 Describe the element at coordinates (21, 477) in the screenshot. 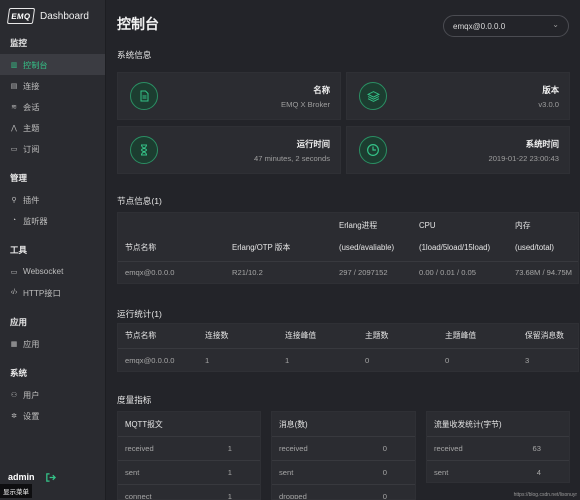

I see `username: admin` at that location.